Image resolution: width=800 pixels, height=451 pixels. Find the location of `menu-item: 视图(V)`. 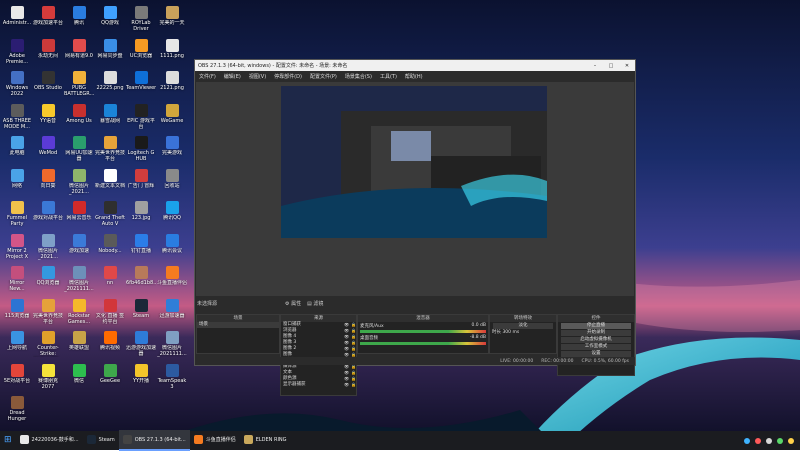

menu-item: 视图(V) is located at coordinates (257, 76).